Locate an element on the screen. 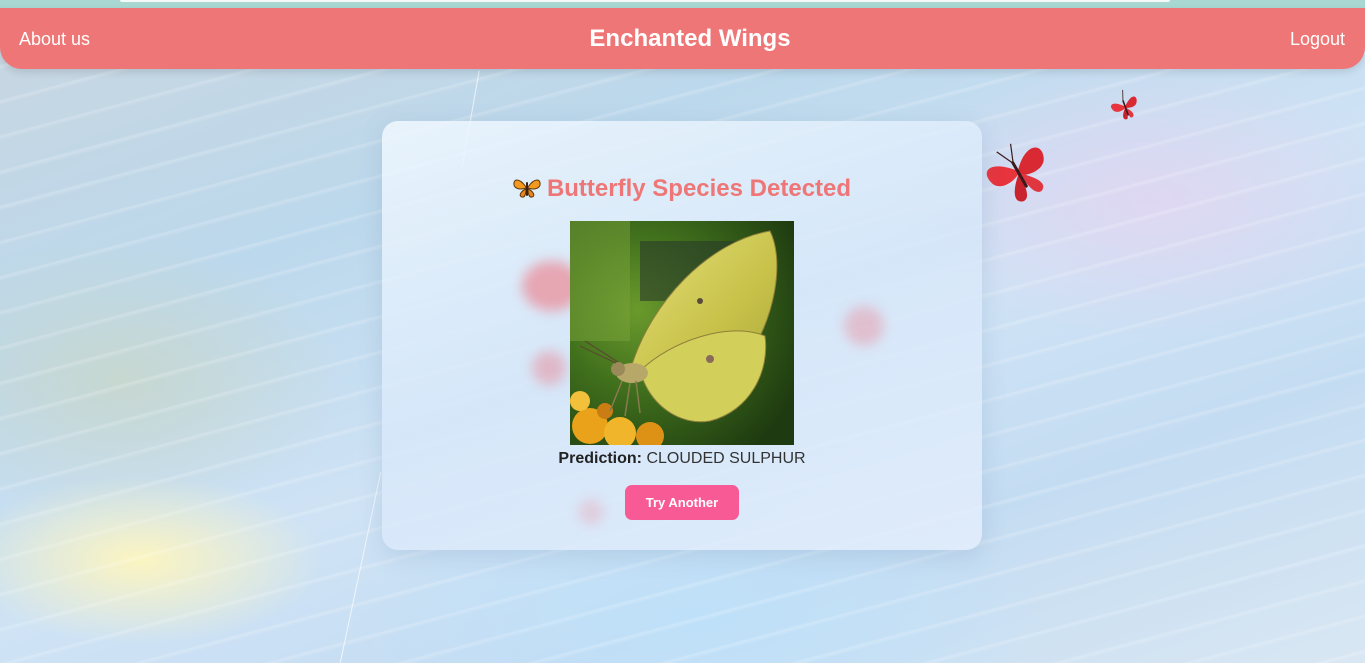 This screenshot has height=663, width=1365. prediction-label: Prediction: is located at coordinates (600, 458).